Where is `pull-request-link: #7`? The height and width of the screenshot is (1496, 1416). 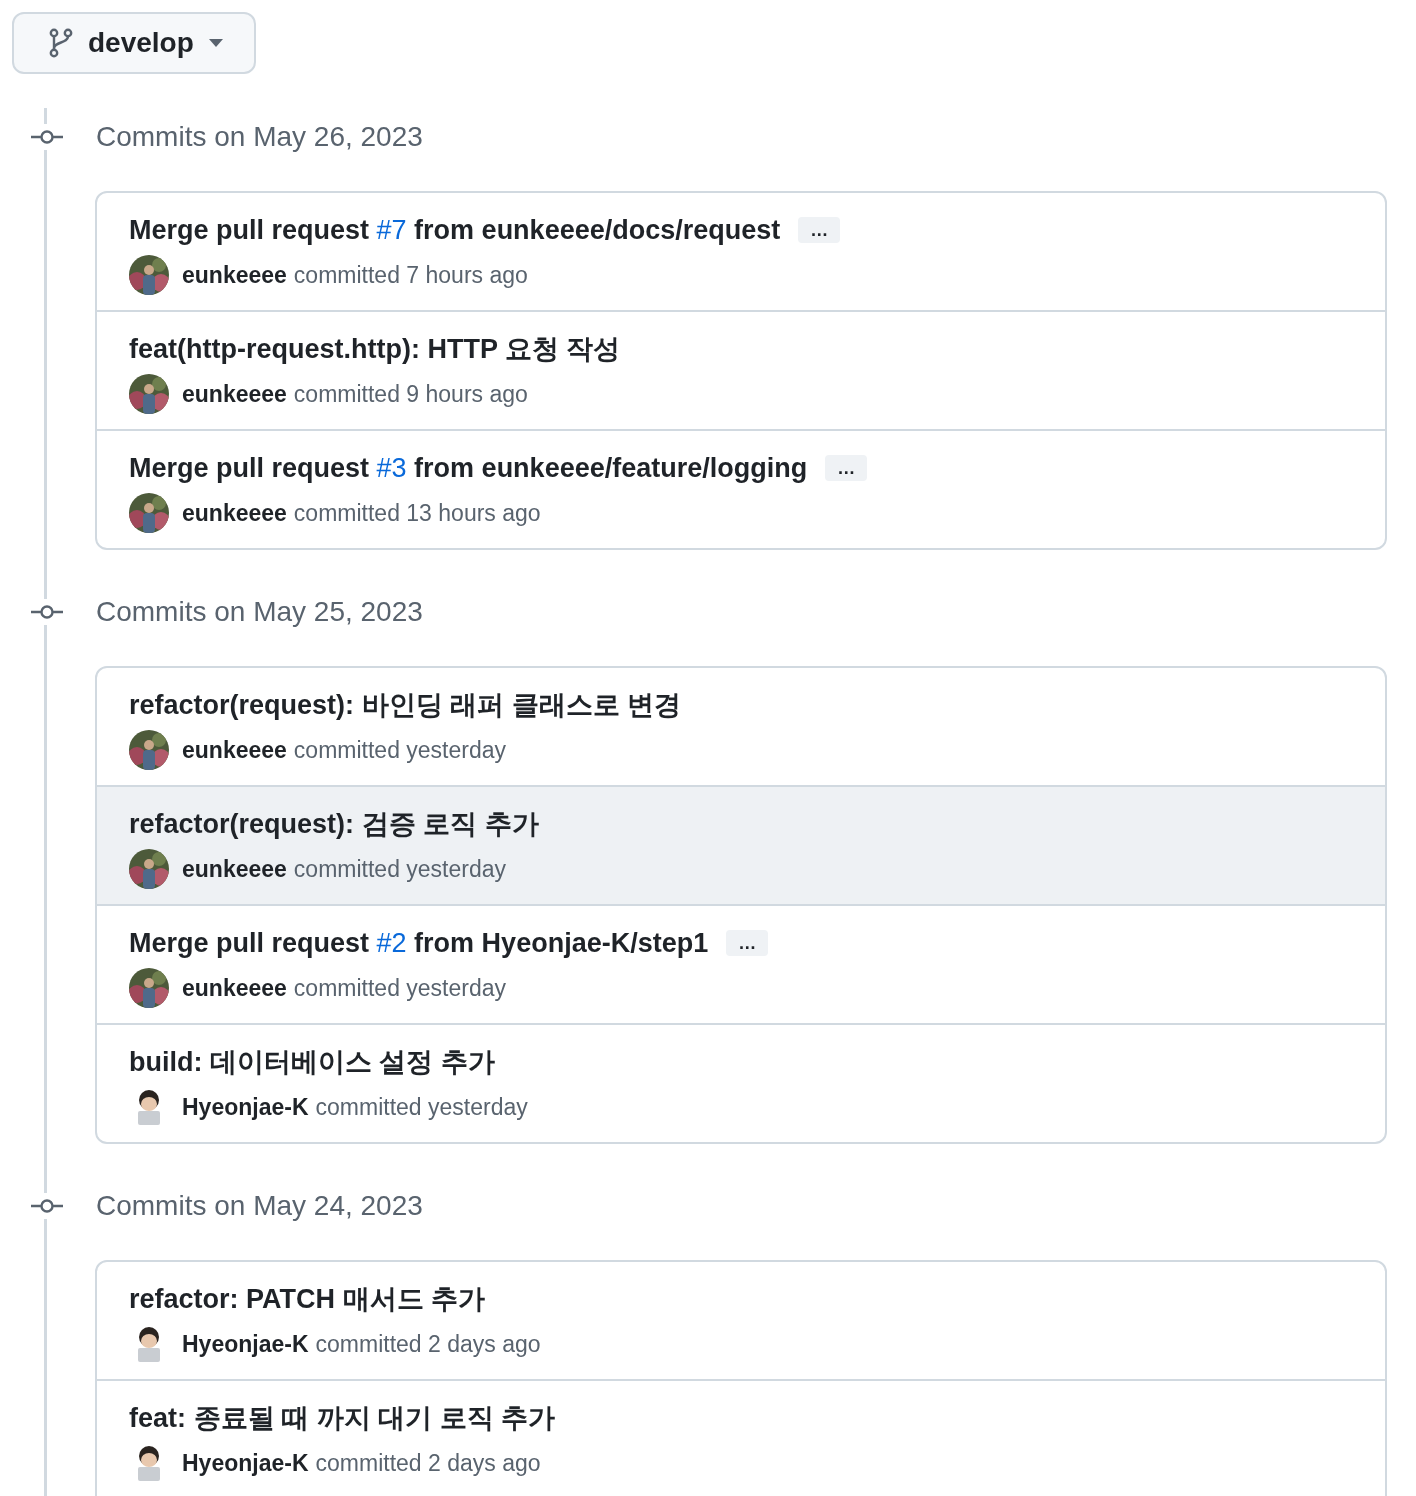 pull-request-link: #7 is located at coordinates (391, 229).